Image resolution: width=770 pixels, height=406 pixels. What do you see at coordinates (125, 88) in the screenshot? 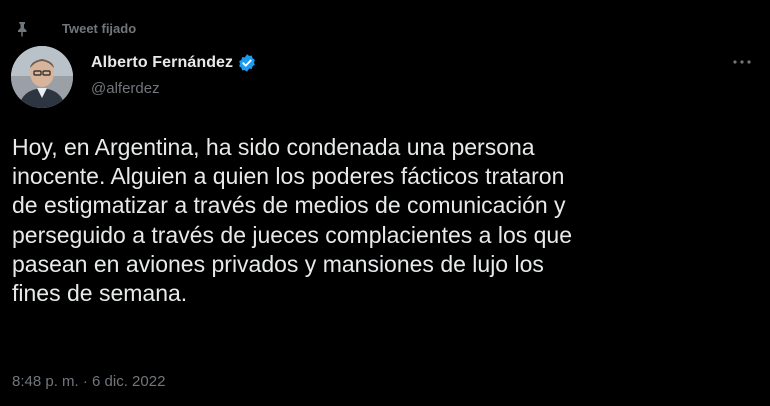
I see `author-handle: @alferdez` at bounding box center [125, 88].